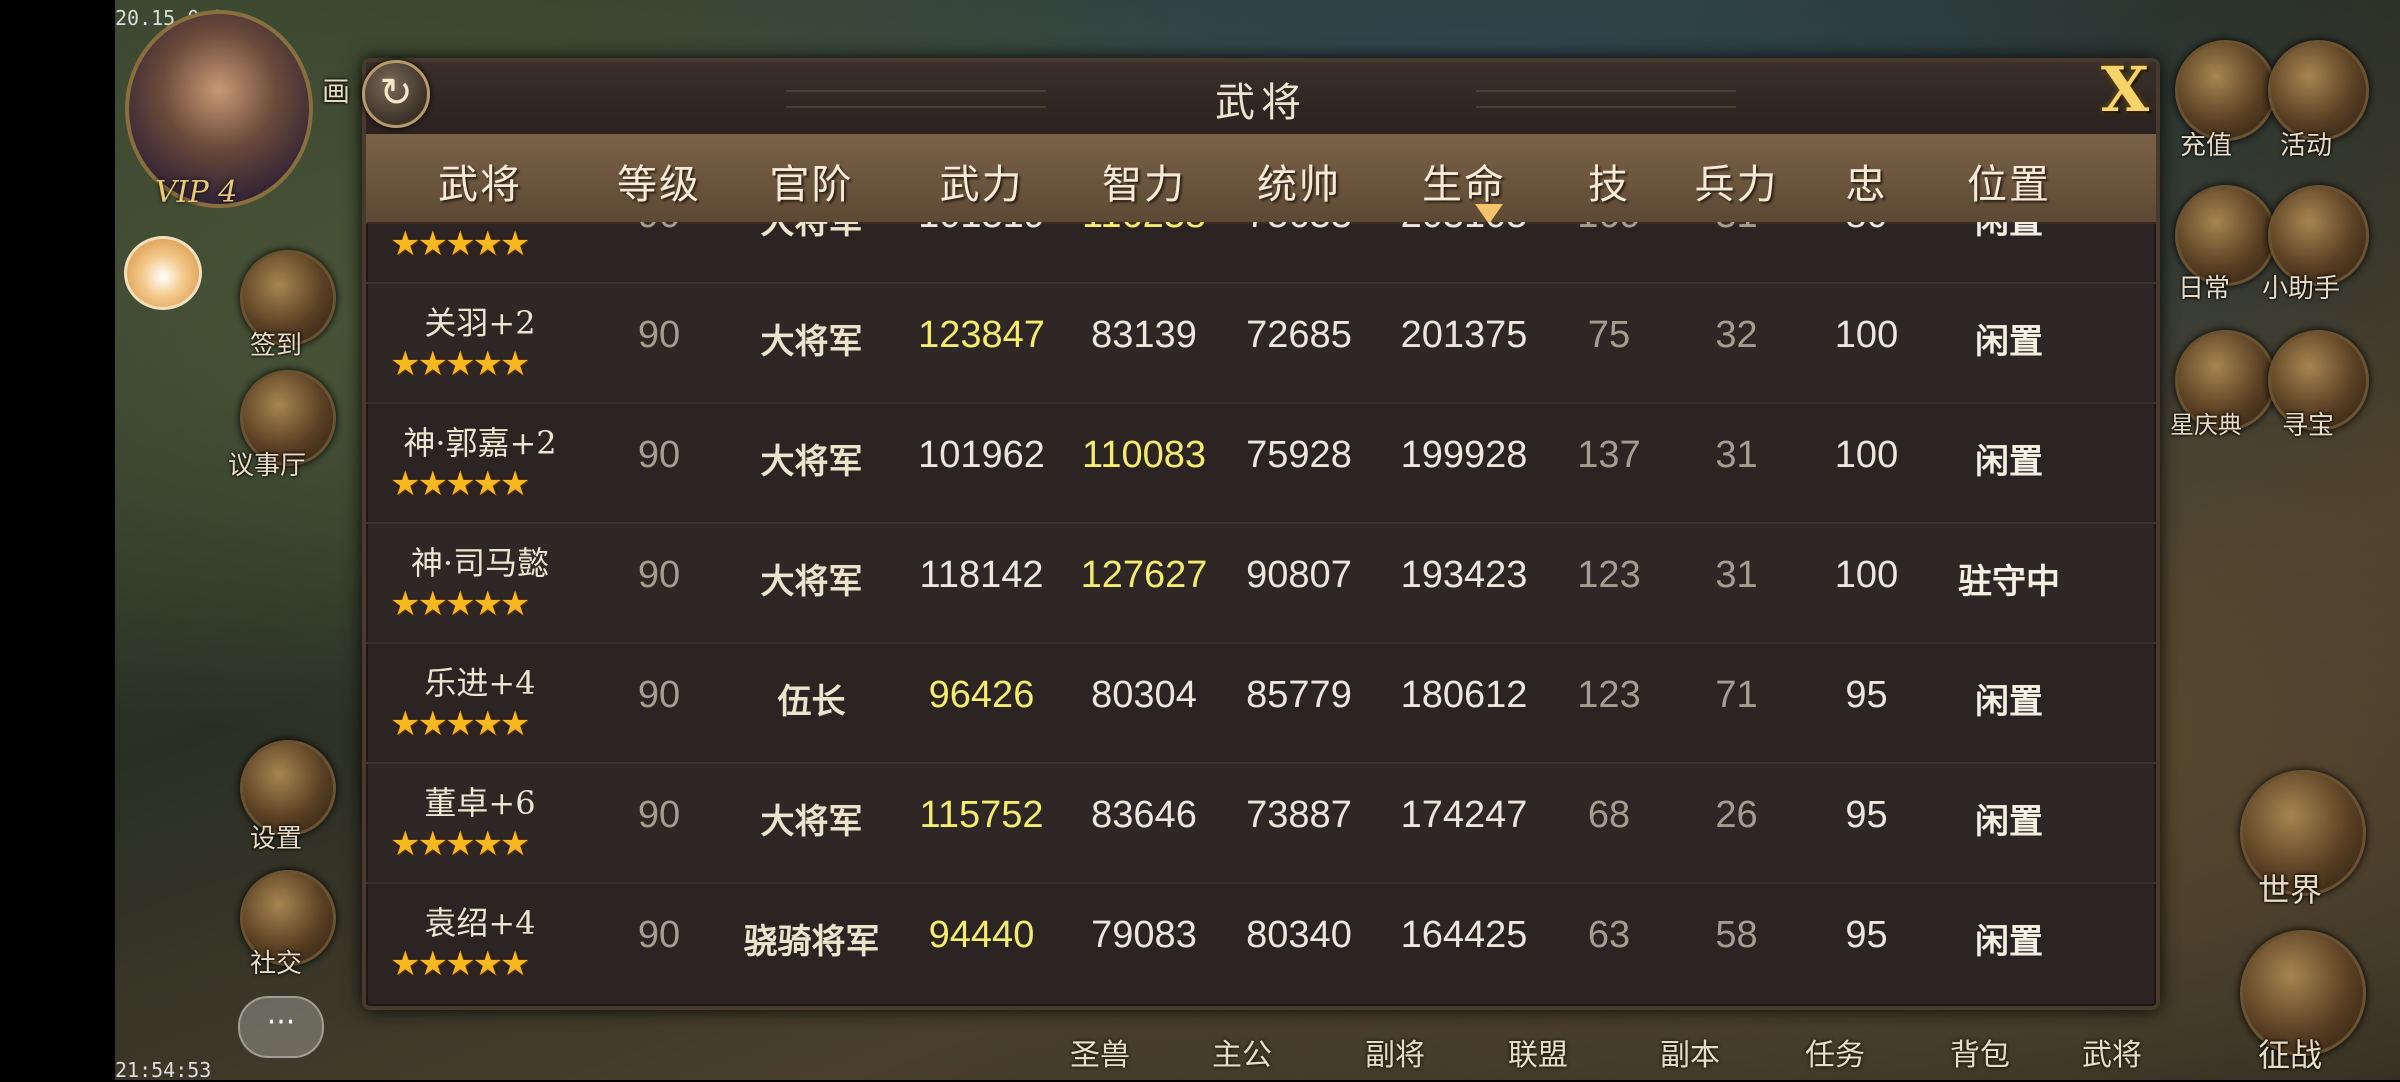  What do you see at coordinates (2125, 90) in the screenshot?
I see `close-button: X` at bounding box center [2125, 90].